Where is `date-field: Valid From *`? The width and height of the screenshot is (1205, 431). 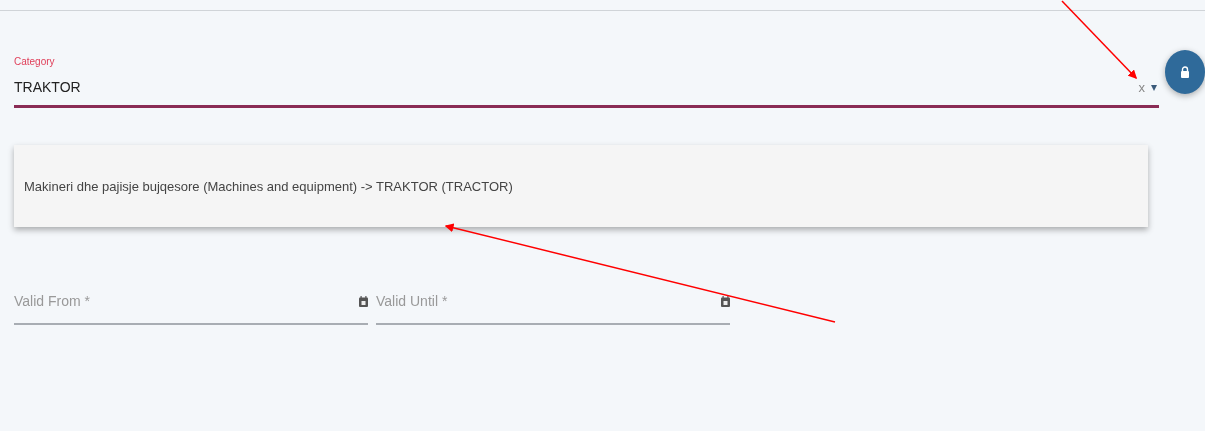
date-field: Valid From * is located at coordinates (191, 309).